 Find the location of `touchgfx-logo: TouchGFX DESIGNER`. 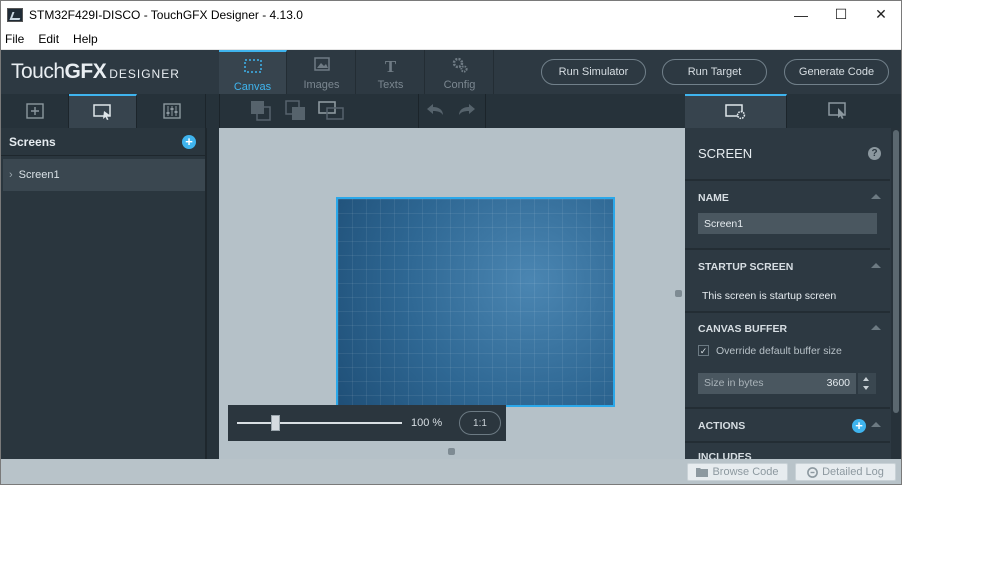

touchgfx-logo: TouchGFX DESIGNER is located at coordinates (95, 72).